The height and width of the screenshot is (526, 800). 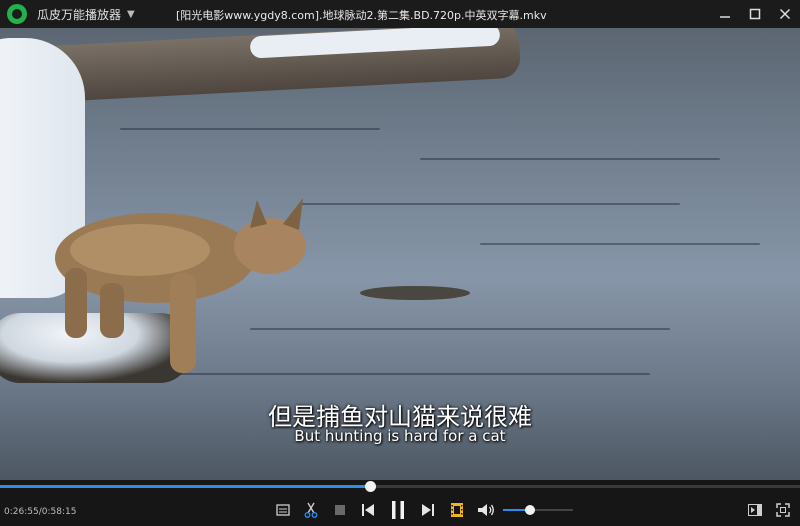 I want to click on close-icon, so click(x=785, y=14).